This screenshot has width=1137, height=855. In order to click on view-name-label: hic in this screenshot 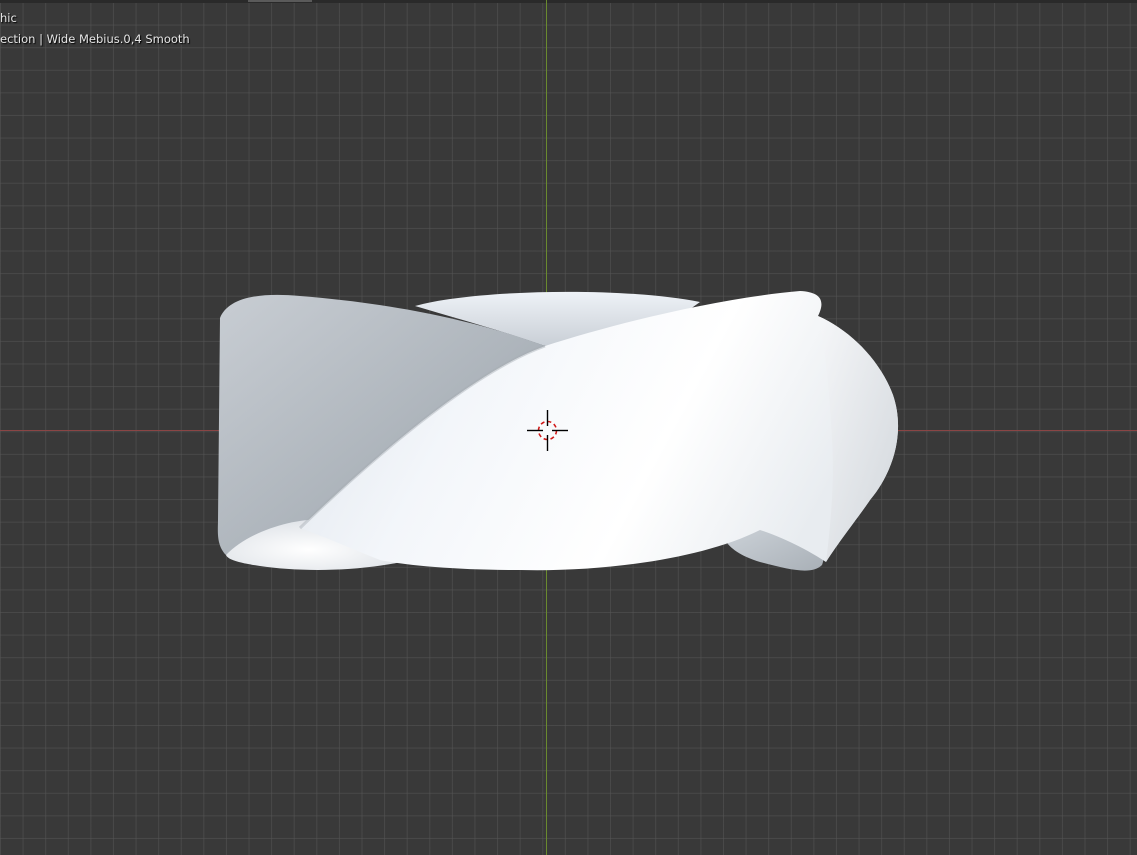, I will do `click(8, 18)`.